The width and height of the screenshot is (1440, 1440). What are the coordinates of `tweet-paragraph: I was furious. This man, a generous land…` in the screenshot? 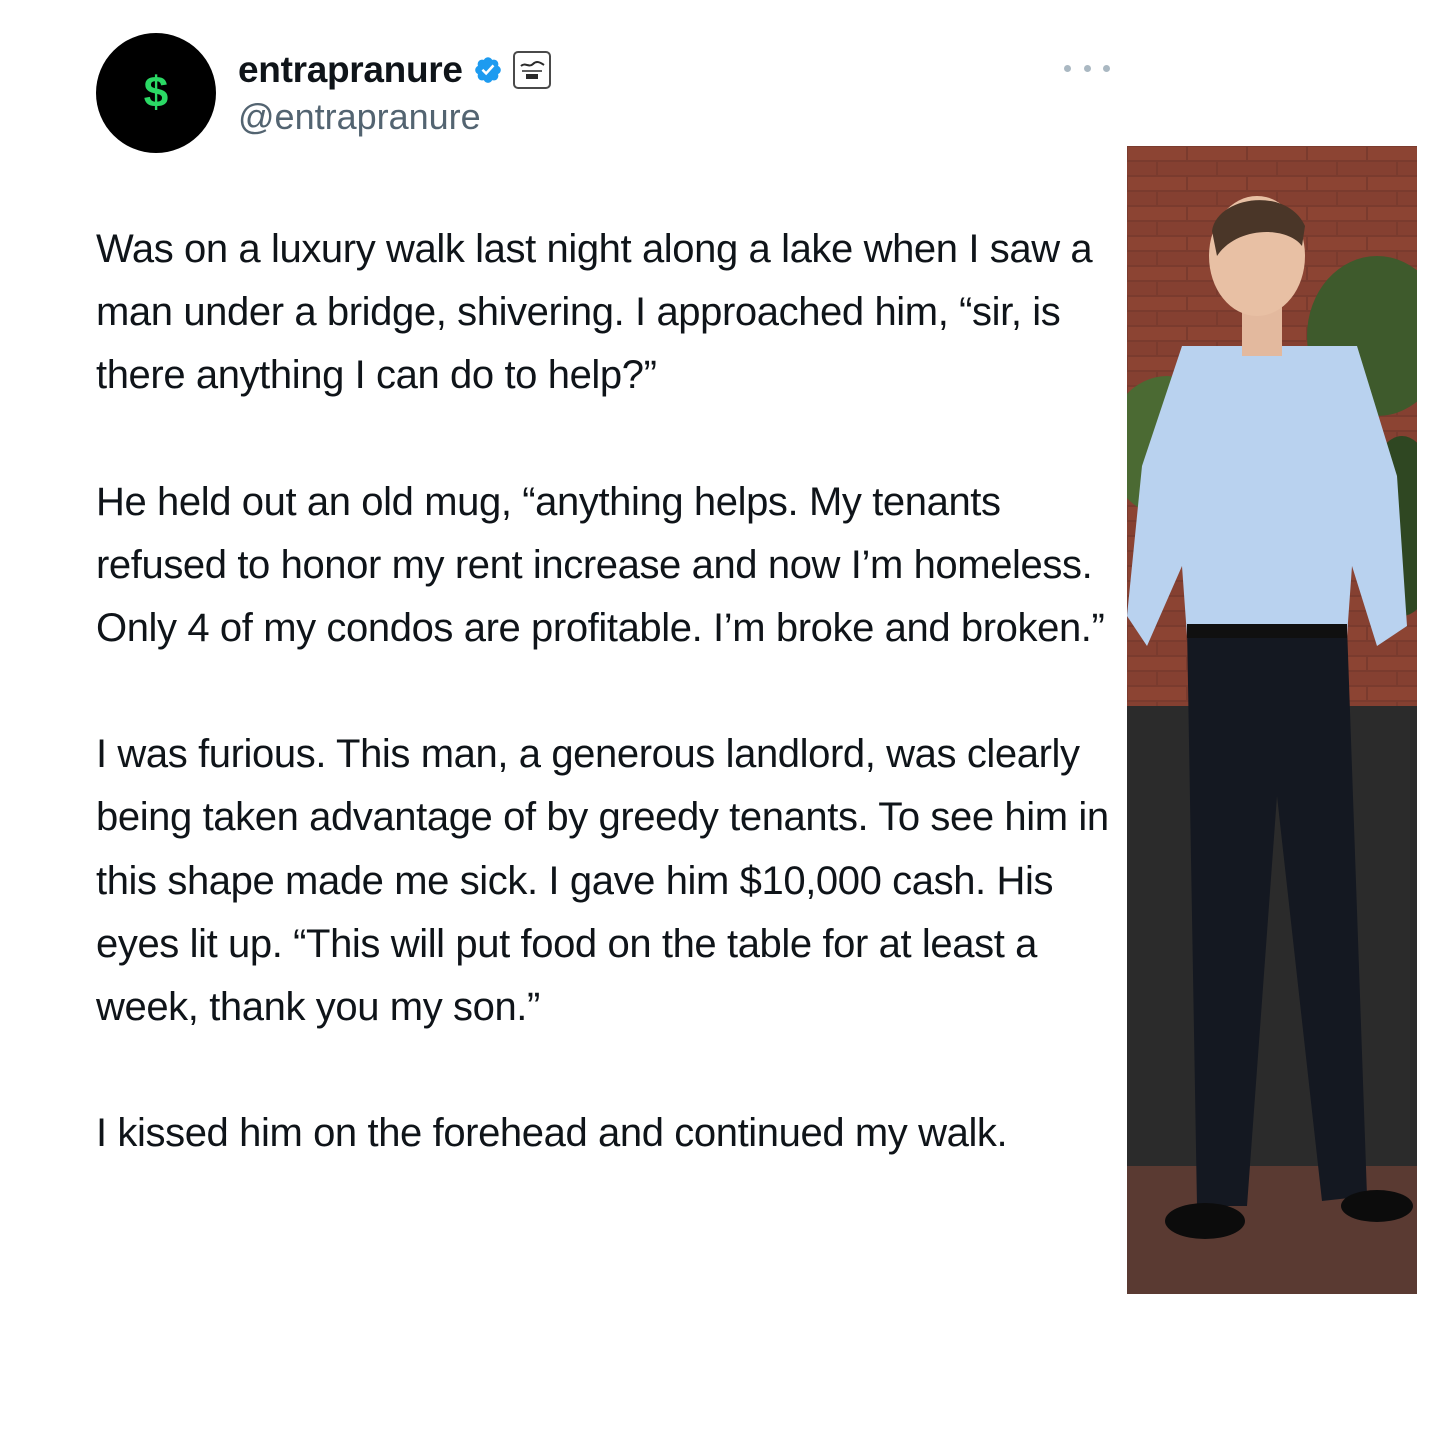 It's located at (602, 881).